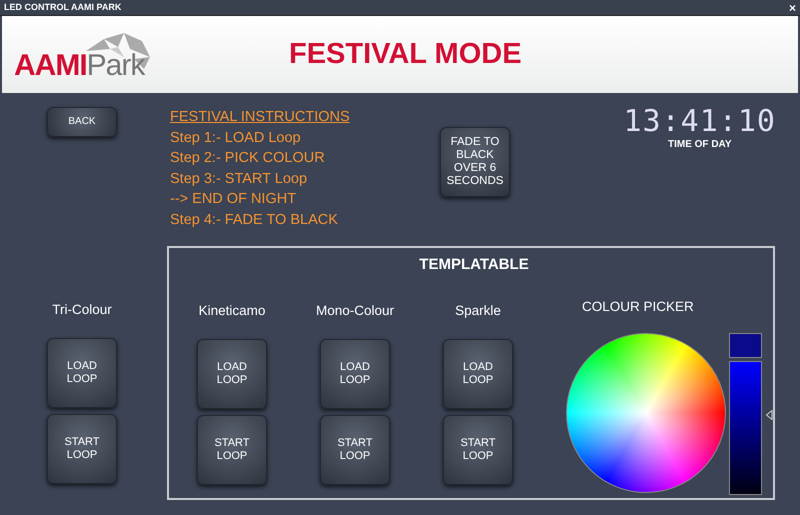  I want to click on instructions-heading: FESTIVAL INSTRUCTIONS, so click(260, 117).